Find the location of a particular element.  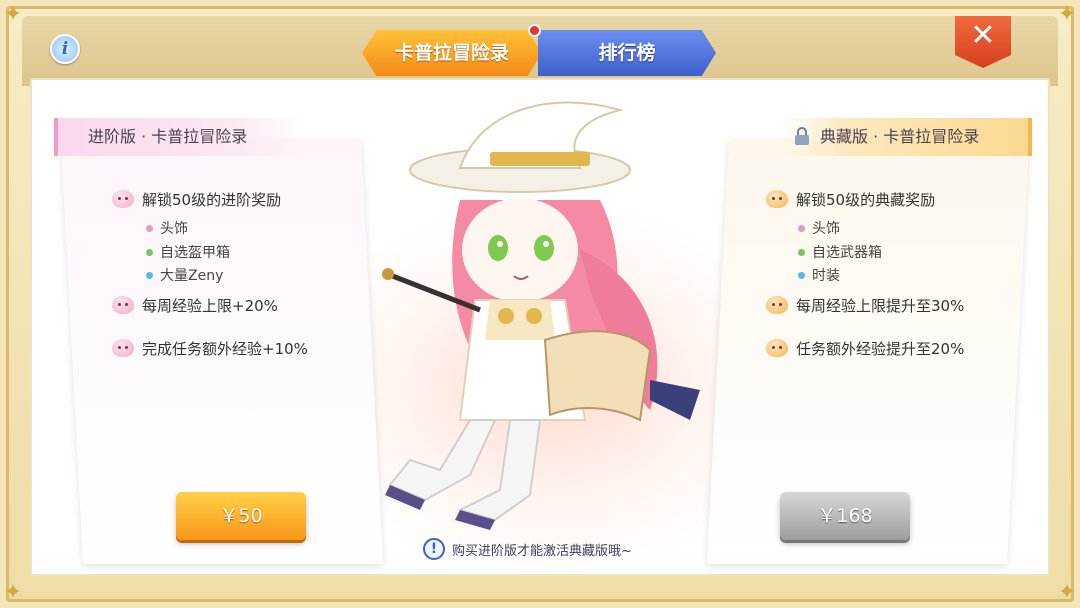

advanced-feature-2: 每周经验上限+20% is located at coordinates (210, 306).